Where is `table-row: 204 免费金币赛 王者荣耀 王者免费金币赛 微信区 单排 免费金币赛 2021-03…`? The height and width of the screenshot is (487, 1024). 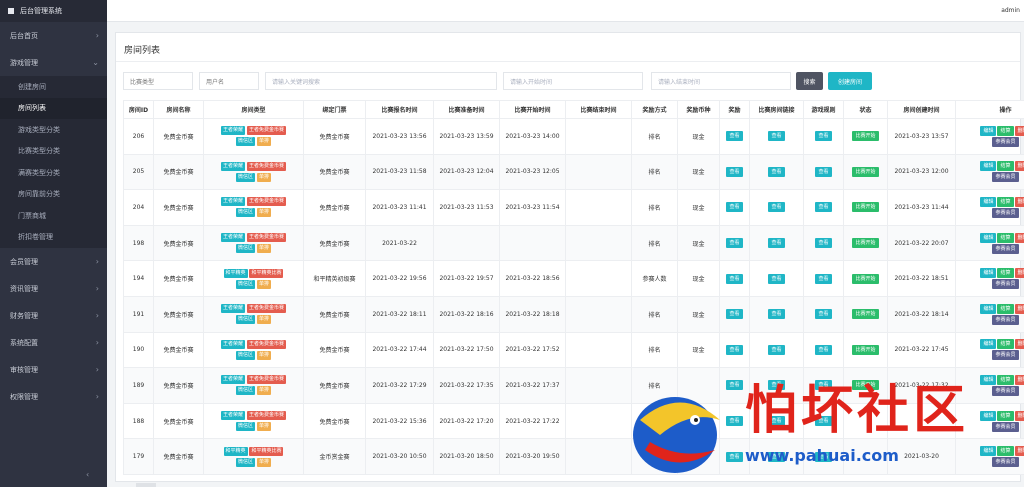
table-row: 204 免费金币赛 王者荣耀 王者免费金币赛 微信区 单排 免费金币赛 2021-03… is located at coordinates (573, 207).